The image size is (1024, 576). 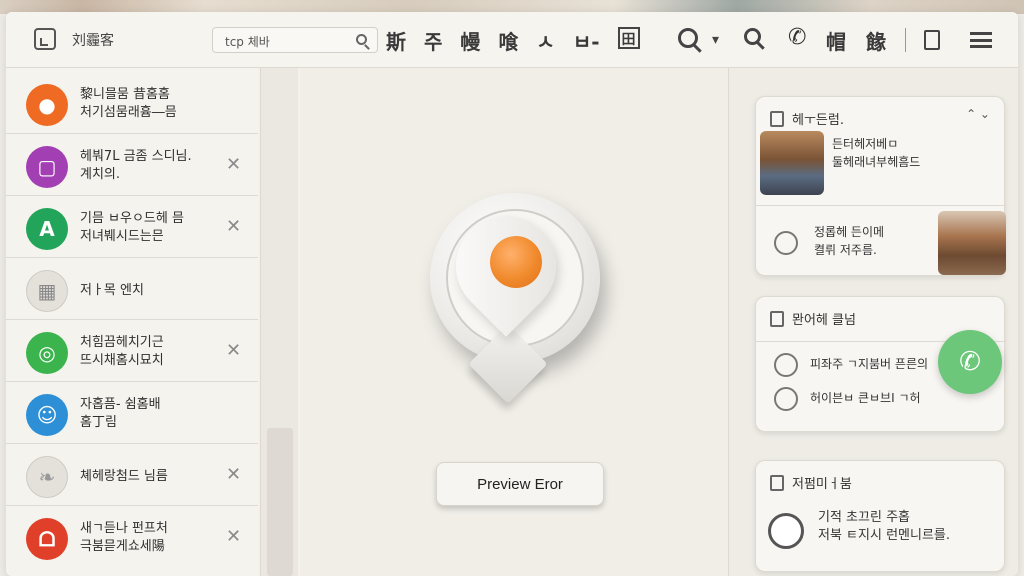 I want to click on collapse-chevron-icon: ⌃ ⌄, so click(x=978, y=114).